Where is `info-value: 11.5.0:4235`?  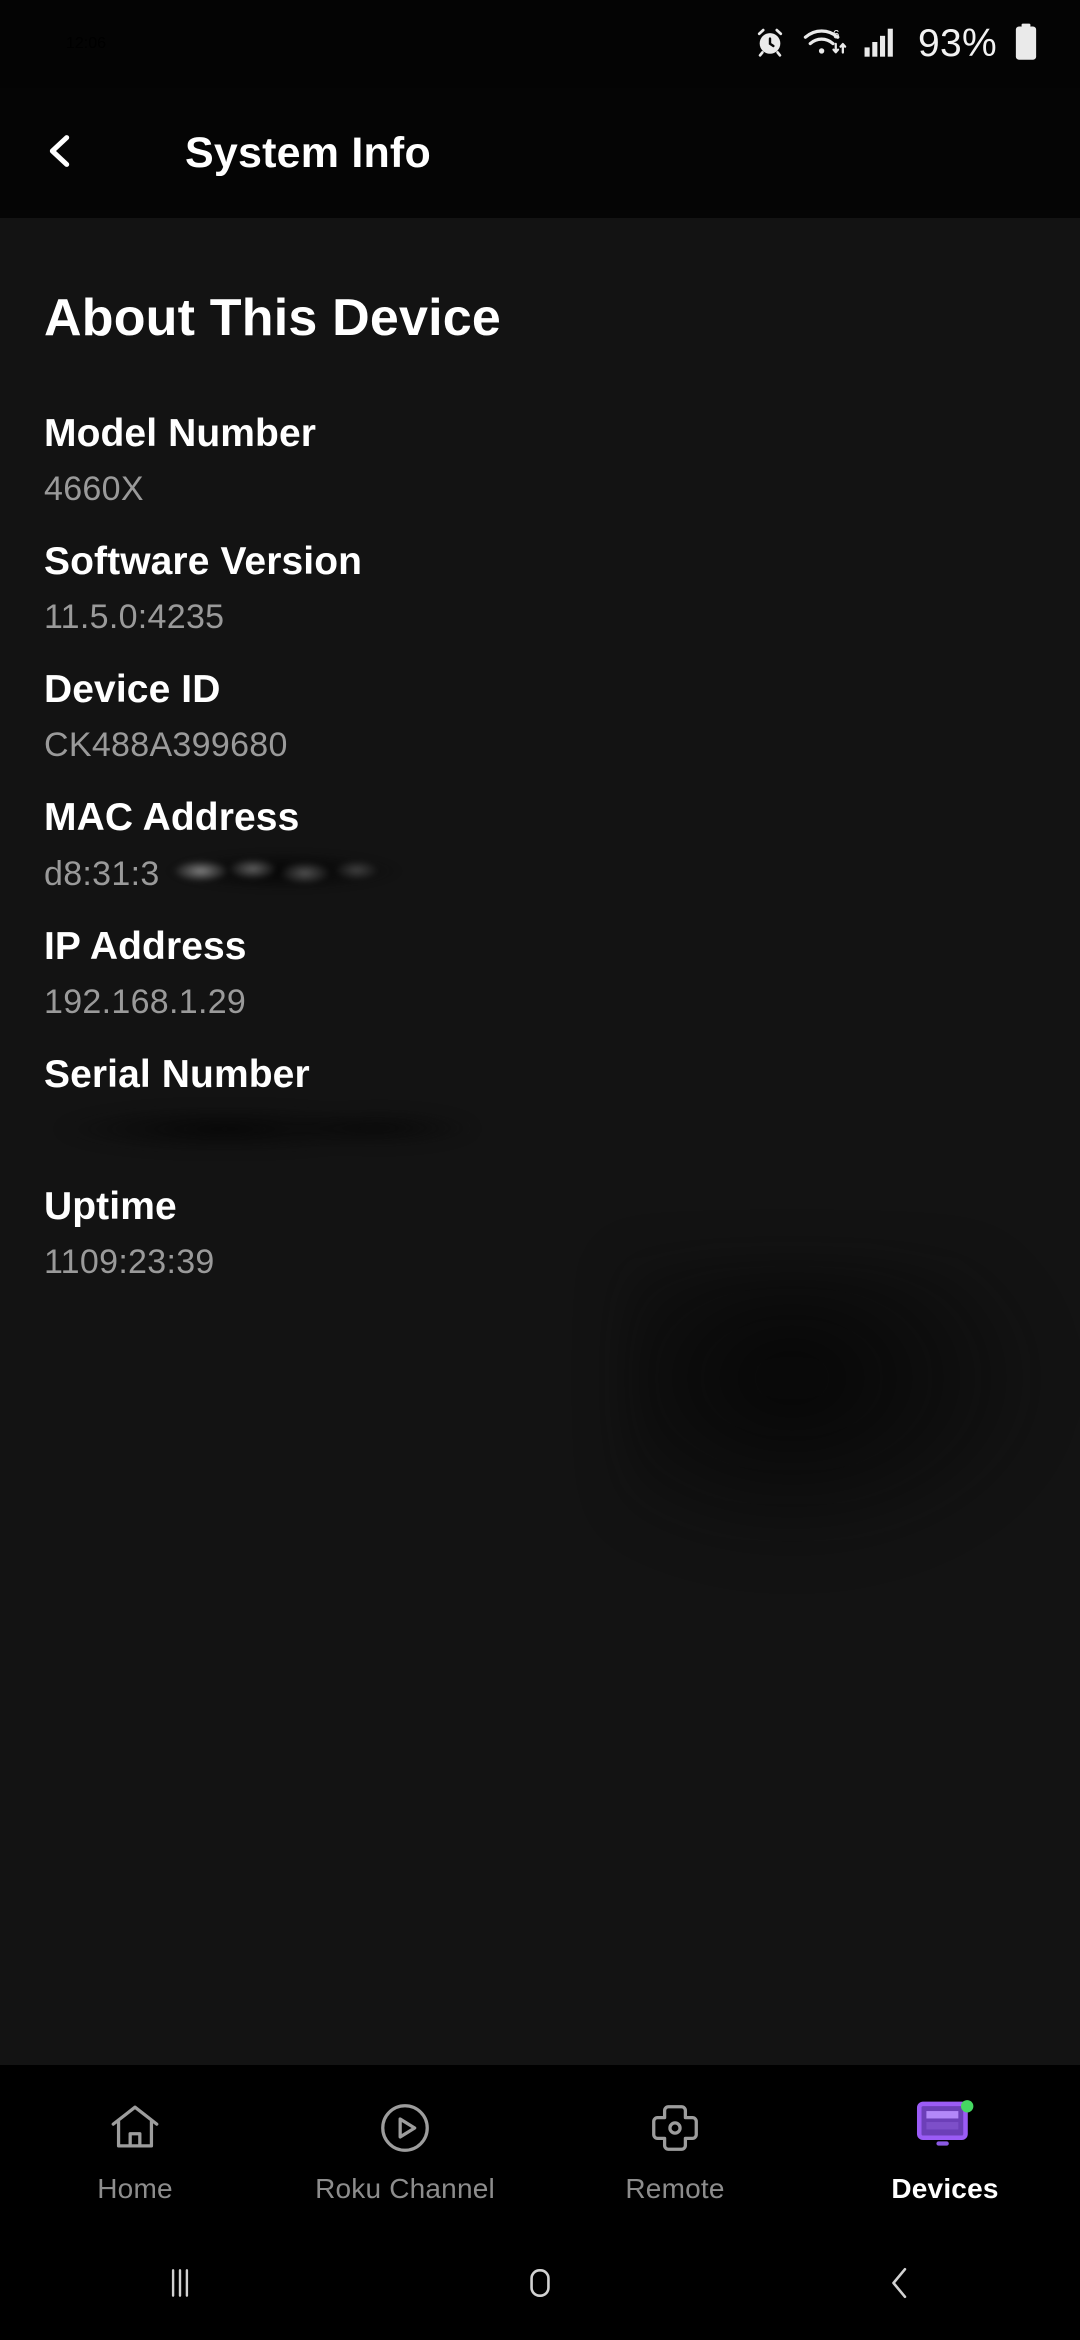 info-value: 11.5.0:4235 is located at coordinates (134, 616).